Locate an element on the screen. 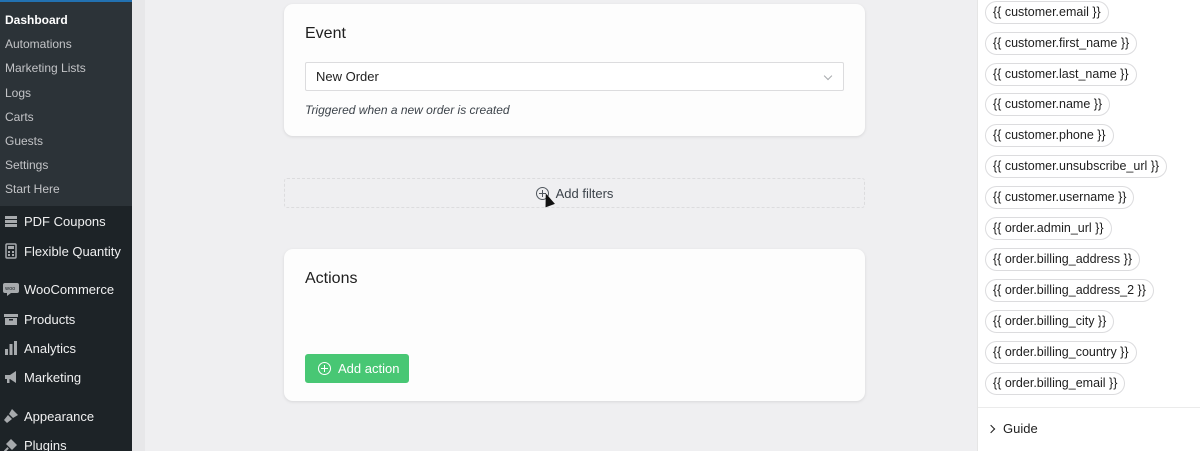 The image size is (1200, 451). menu-item-woocommerce: woo WooCommerce is located at coordinates (66, 289).